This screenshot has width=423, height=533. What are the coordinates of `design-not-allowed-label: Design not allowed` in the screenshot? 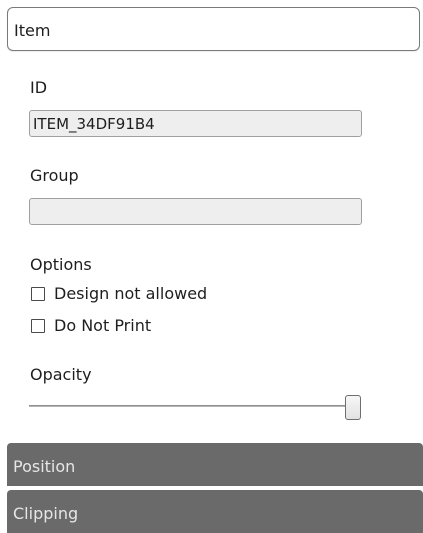 It's located at (131, 293).